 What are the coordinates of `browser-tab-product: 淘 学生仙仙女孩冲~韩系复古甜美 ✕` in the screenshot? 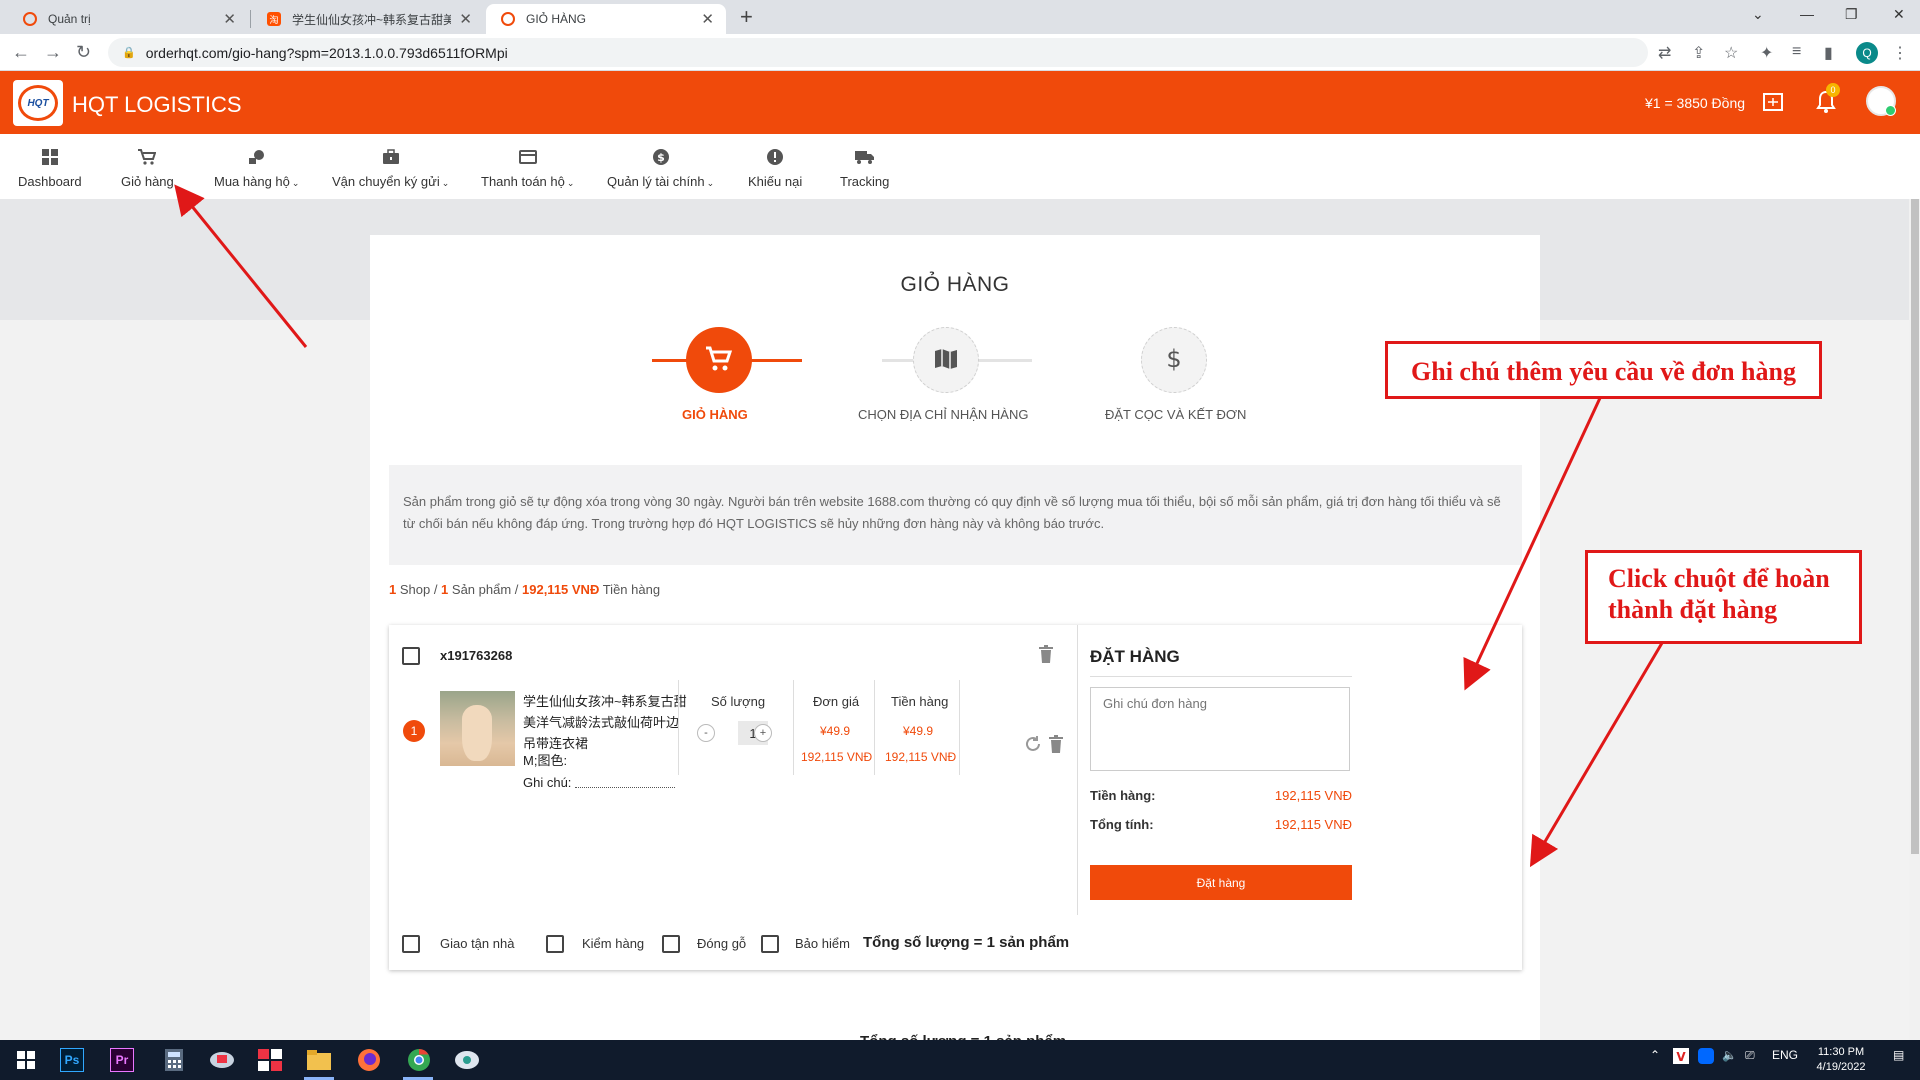 It's located at (368, 19).